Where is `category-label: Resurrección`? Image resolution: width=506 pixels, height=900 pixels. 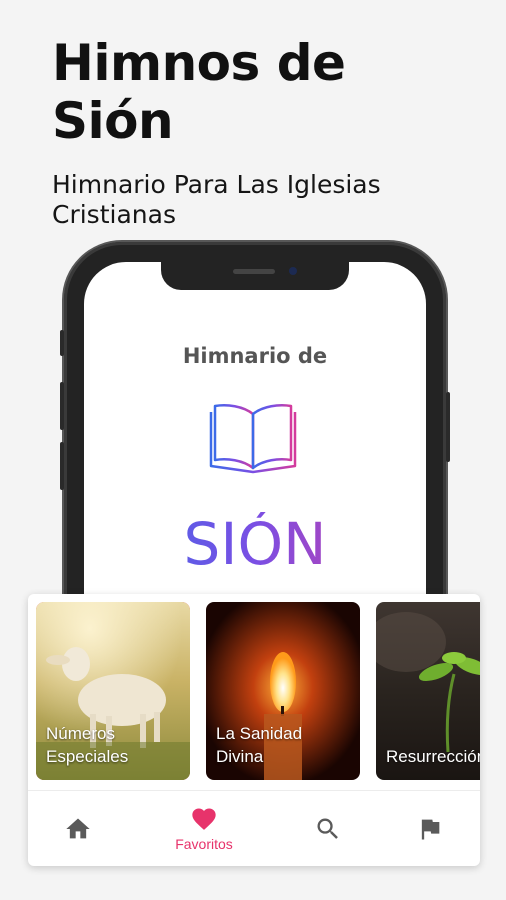 category-label: Resurrección is located at coordinates (433, 756).